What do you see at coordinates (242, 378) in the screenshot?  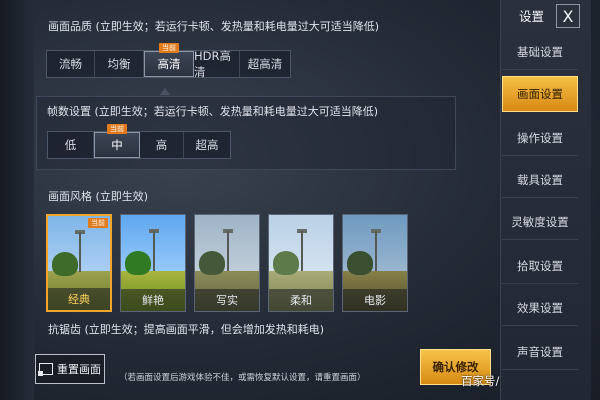 I see `reset-note: （若画面设置后游戏体验不佳，或需恢复默认设置，请重置画面）` at bounding box center [242, 378].